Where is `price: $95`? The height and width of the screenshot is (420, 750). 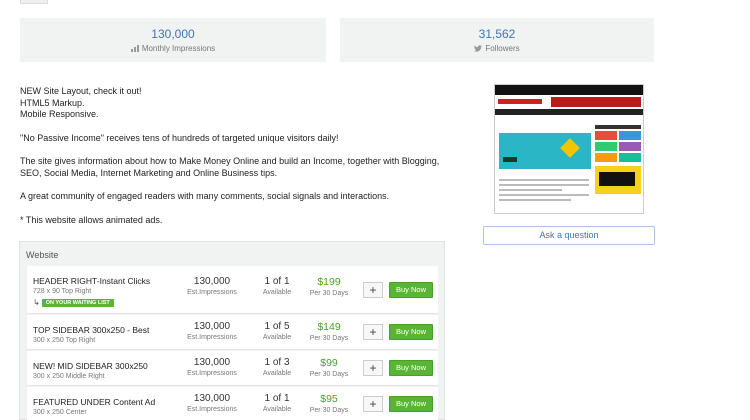
price: $95 is located at coordinates (329, 399).